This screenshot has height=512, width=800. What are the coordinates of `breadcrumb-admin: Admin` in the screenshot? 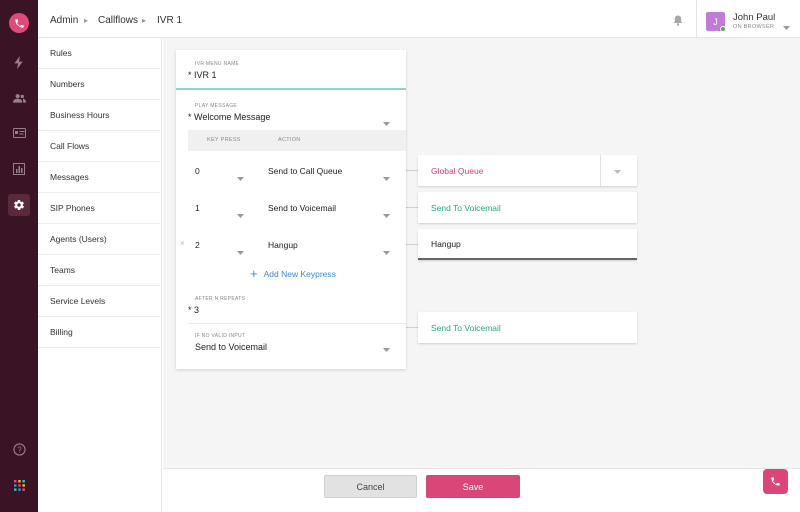 It's located at (64, 20).